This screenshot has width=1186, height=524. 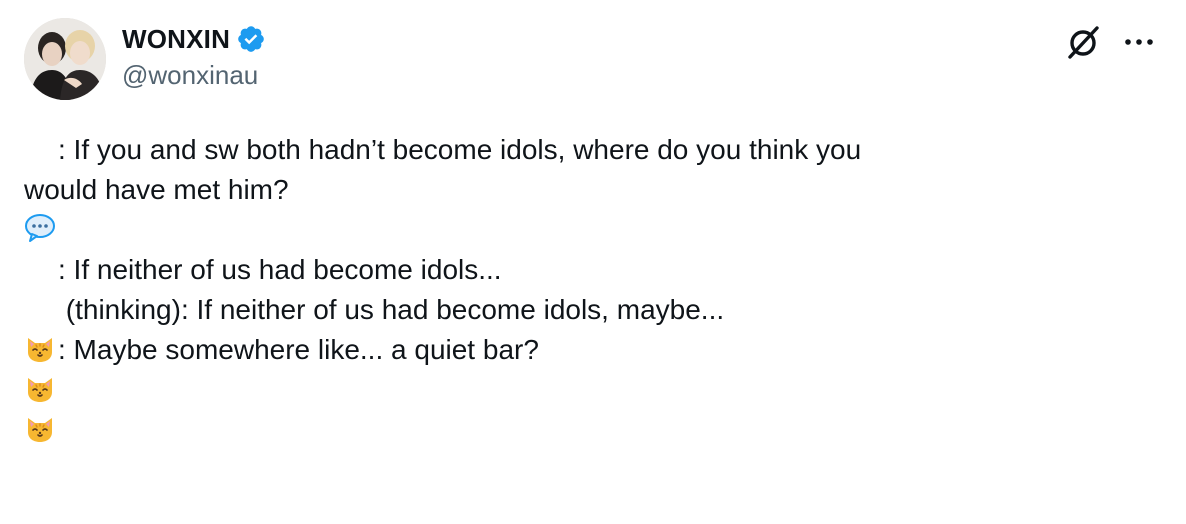 I want to click on more-dots-icon, so click(x=1139, y=42).